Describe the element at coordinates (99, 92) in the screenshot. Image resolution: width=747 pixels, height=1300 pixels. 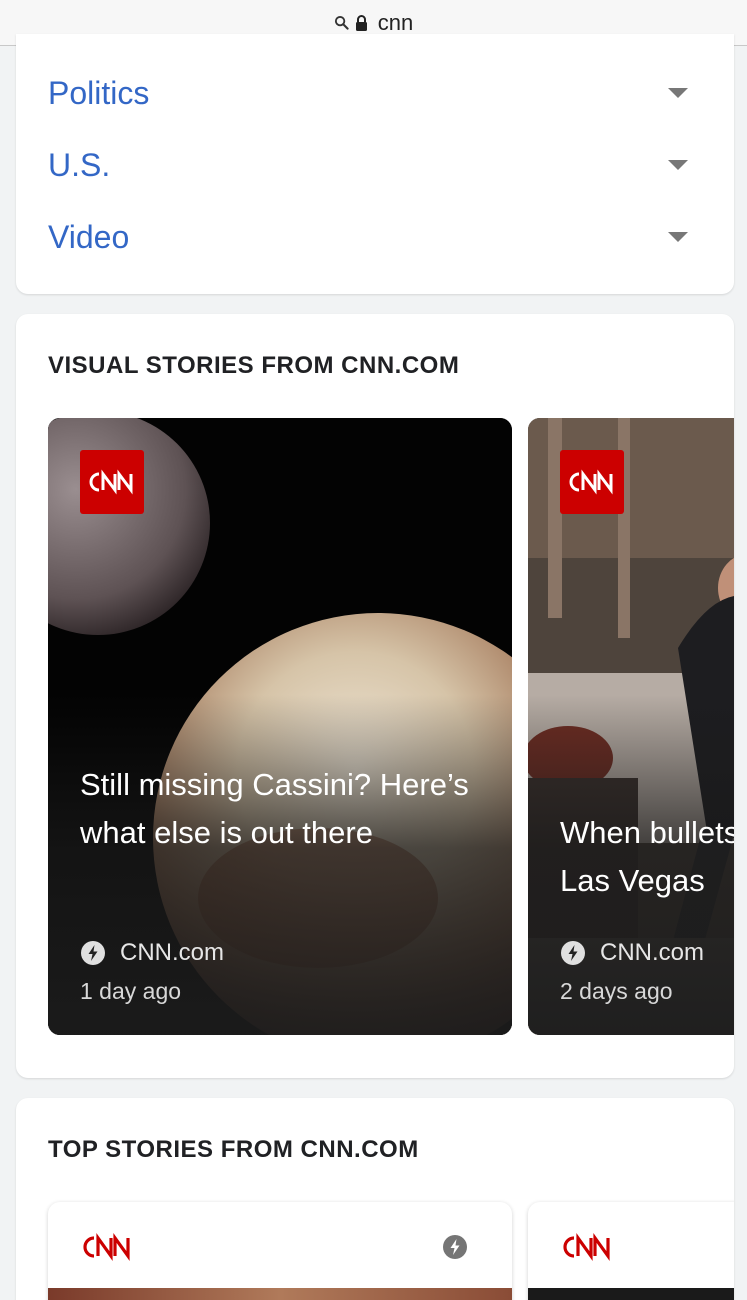
I see `nav-item-label: Politics` at that location.